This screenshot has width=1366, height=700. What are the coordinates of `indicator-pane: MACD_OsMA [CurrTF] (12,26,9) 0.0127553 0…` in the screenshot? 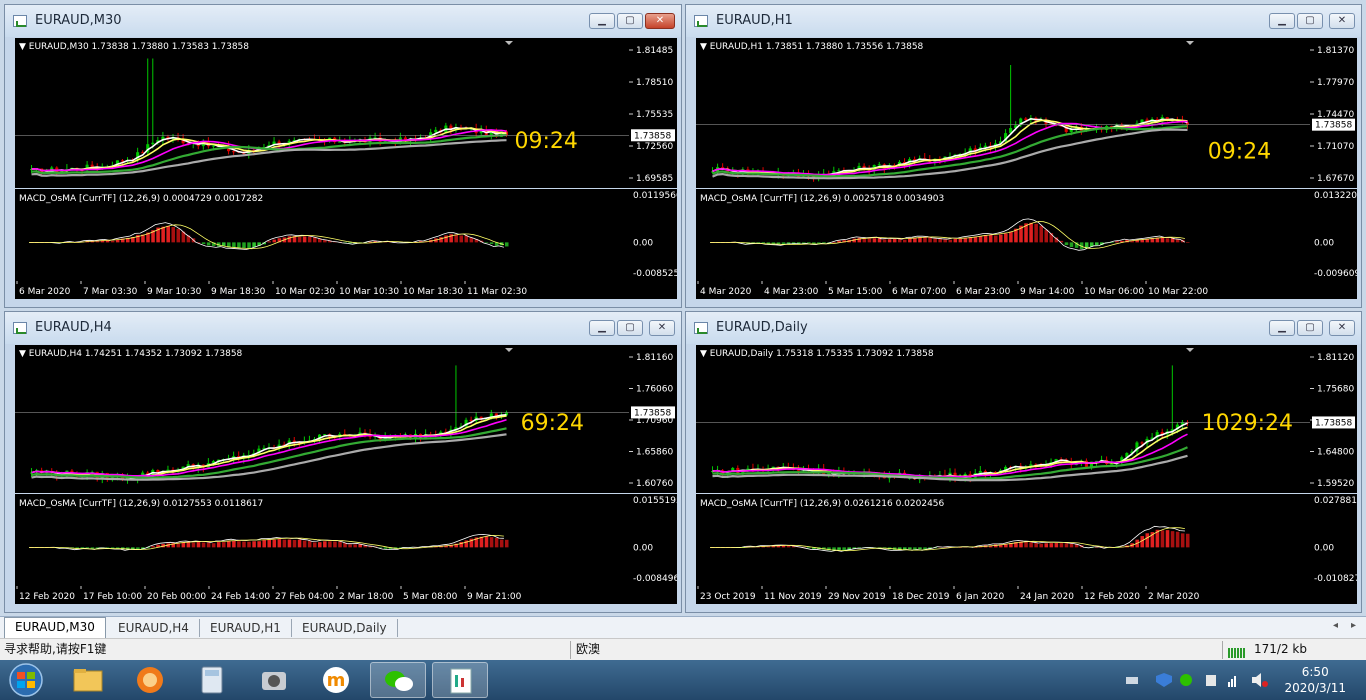 It's located at (322, 540).